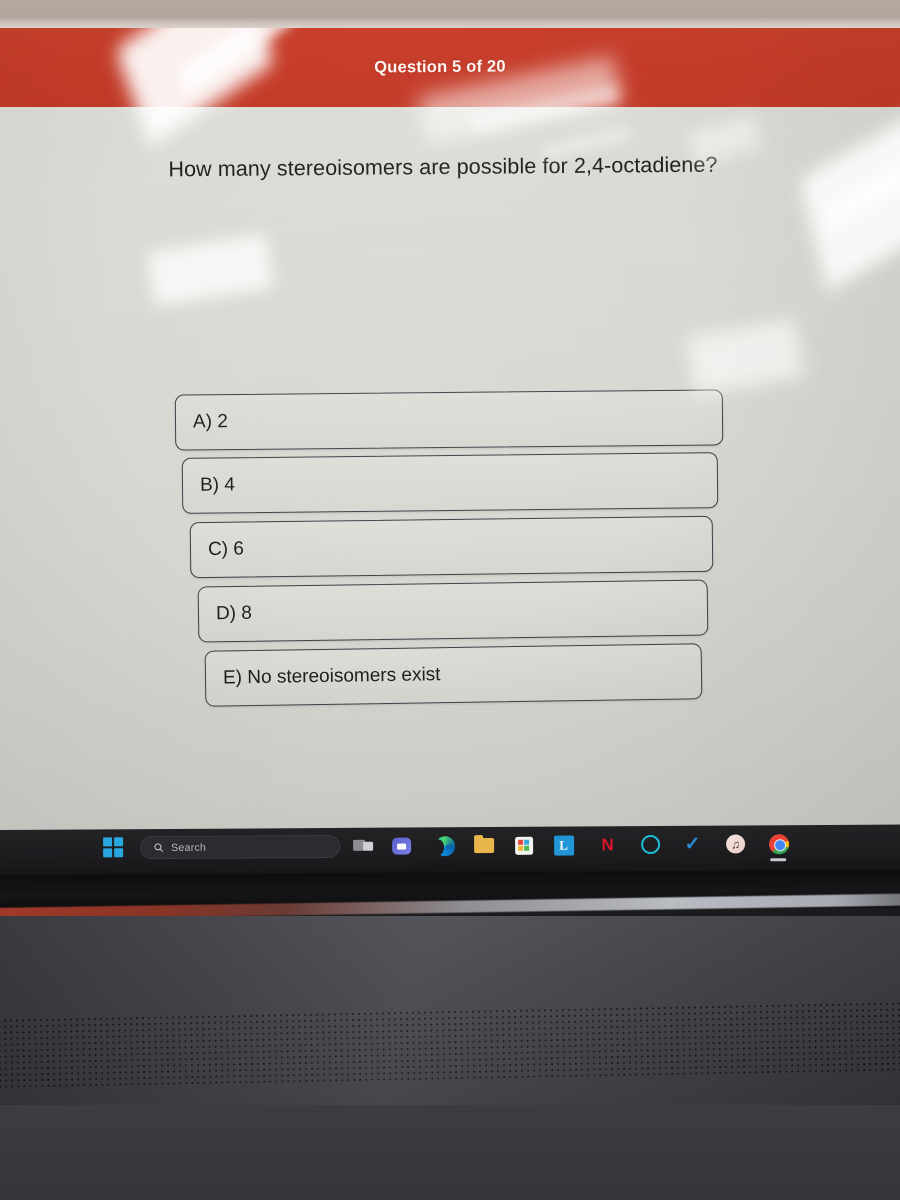 The height and width of the screenshot is (1200, 900). I want to click on search-placeholder: Search, so click(189, 847).